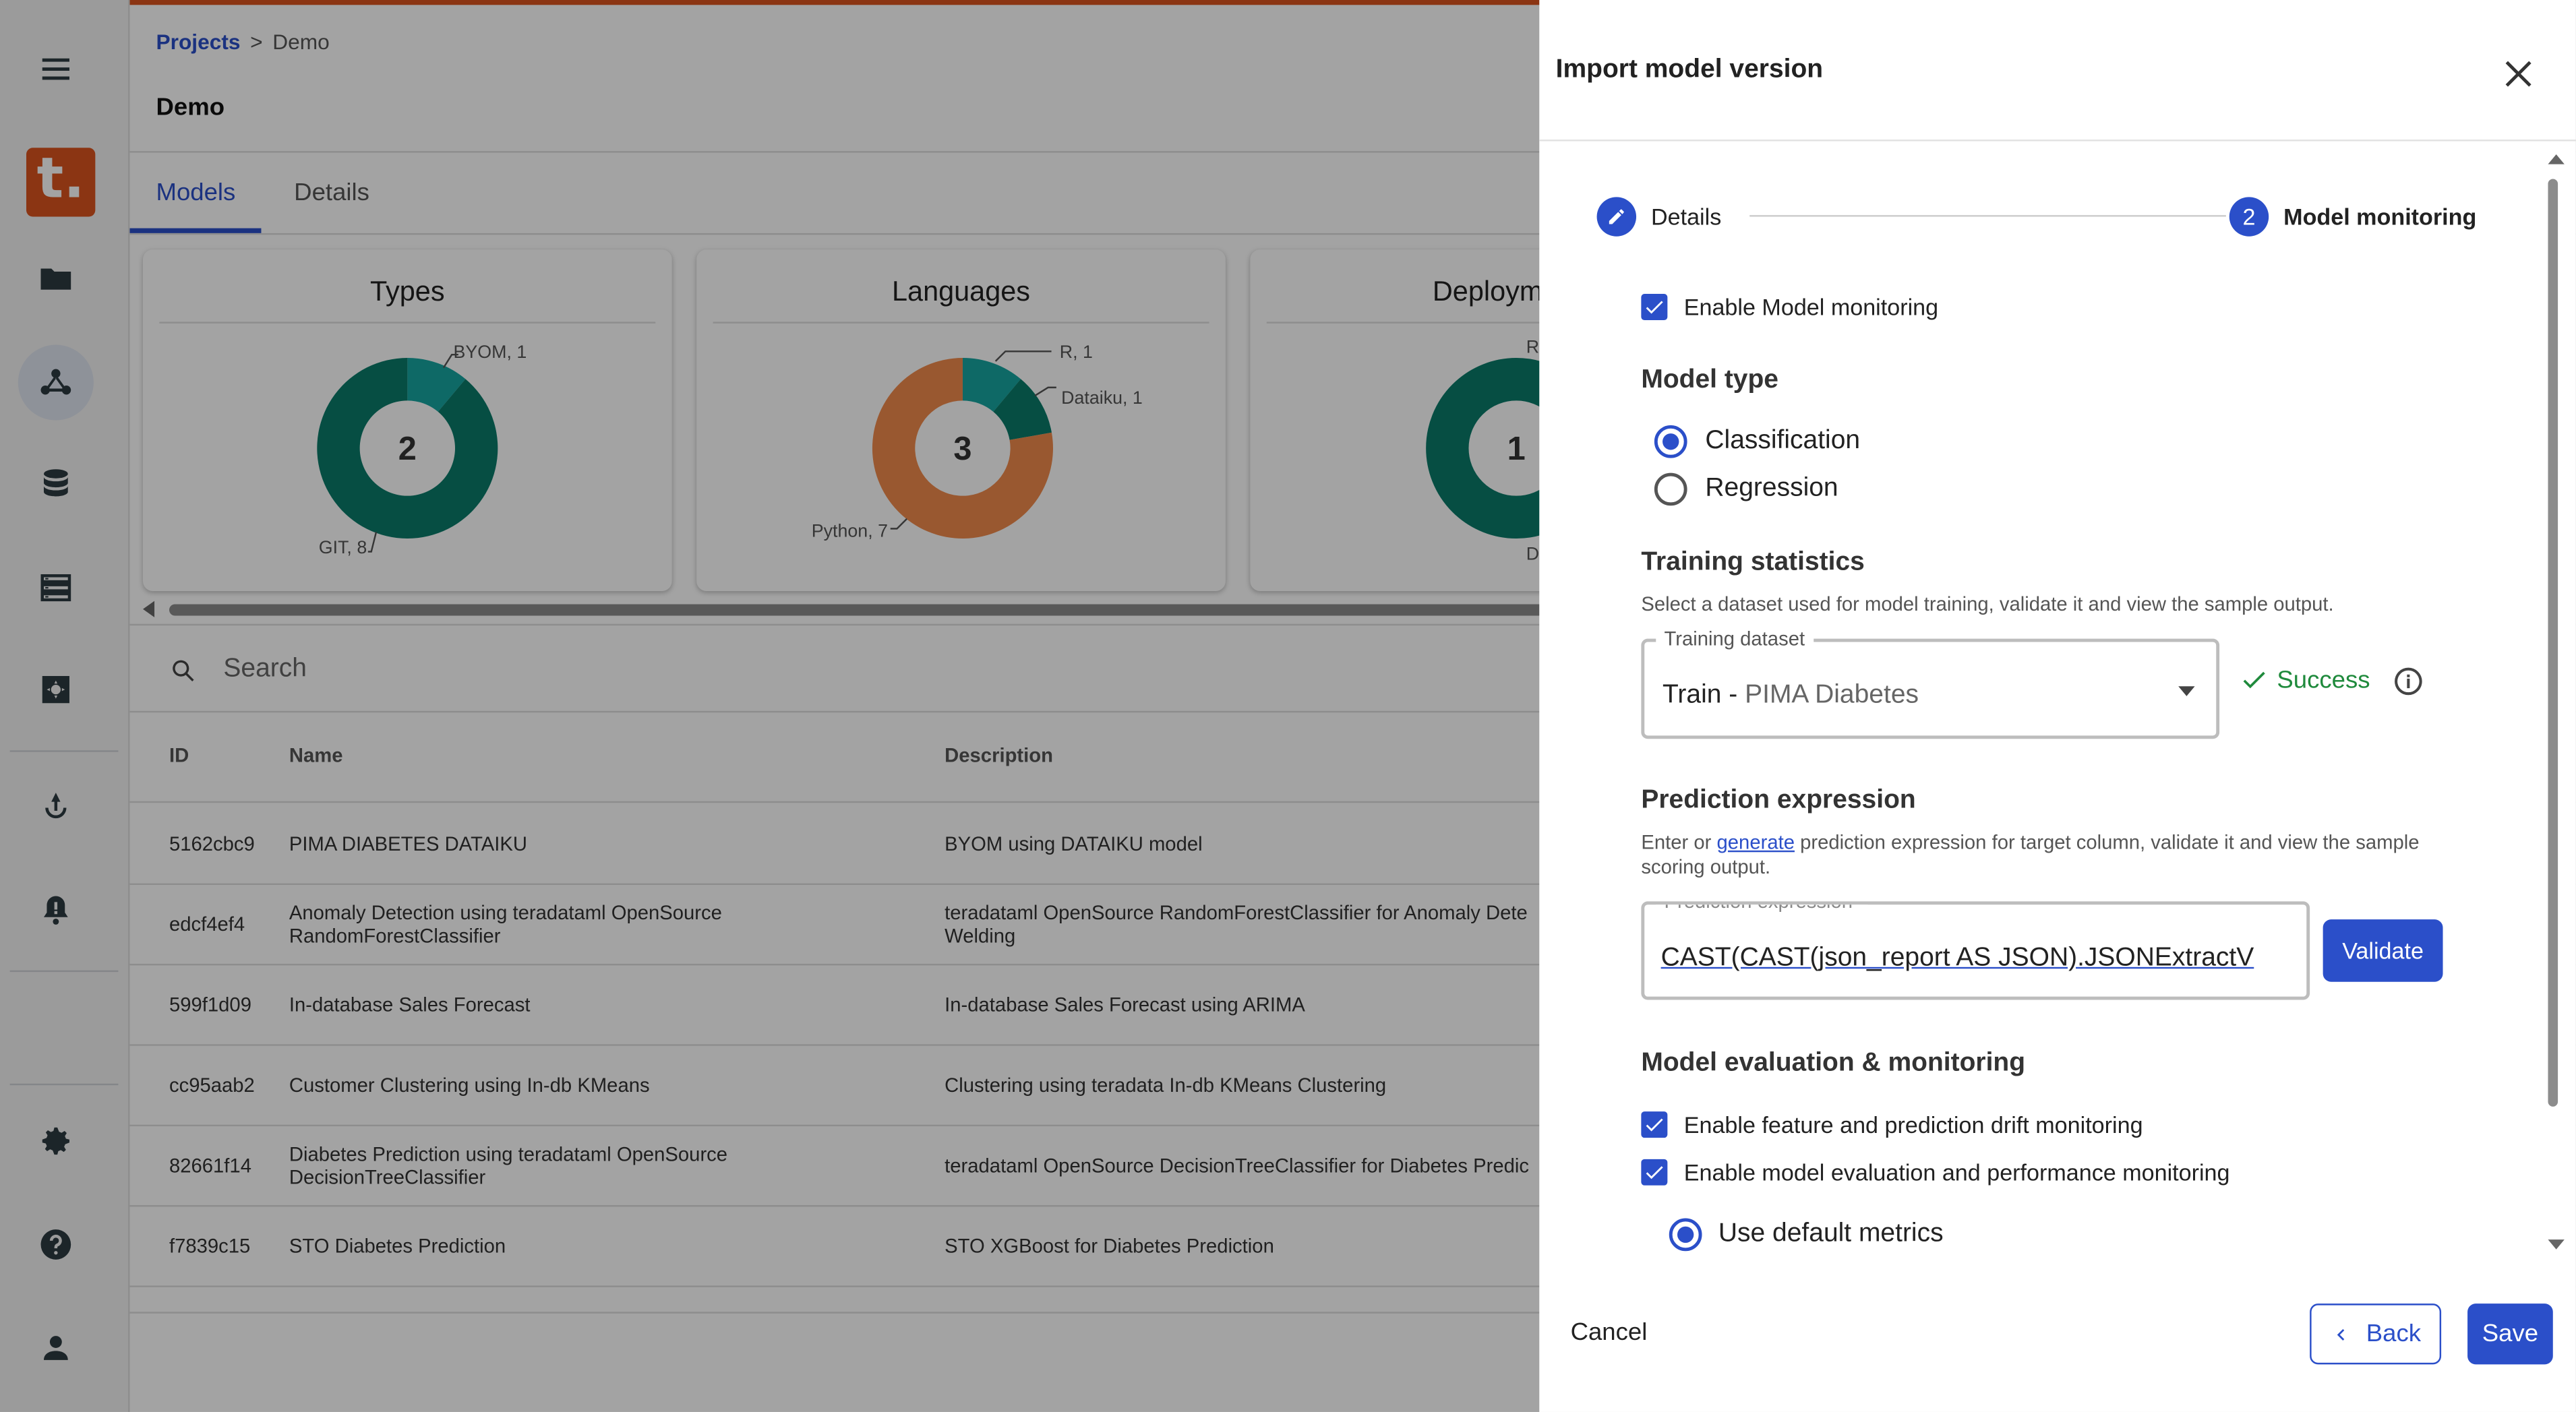  Describe the element at coordinates (2323, 679) in the screenshot. I see `status-text: Success` at that location.